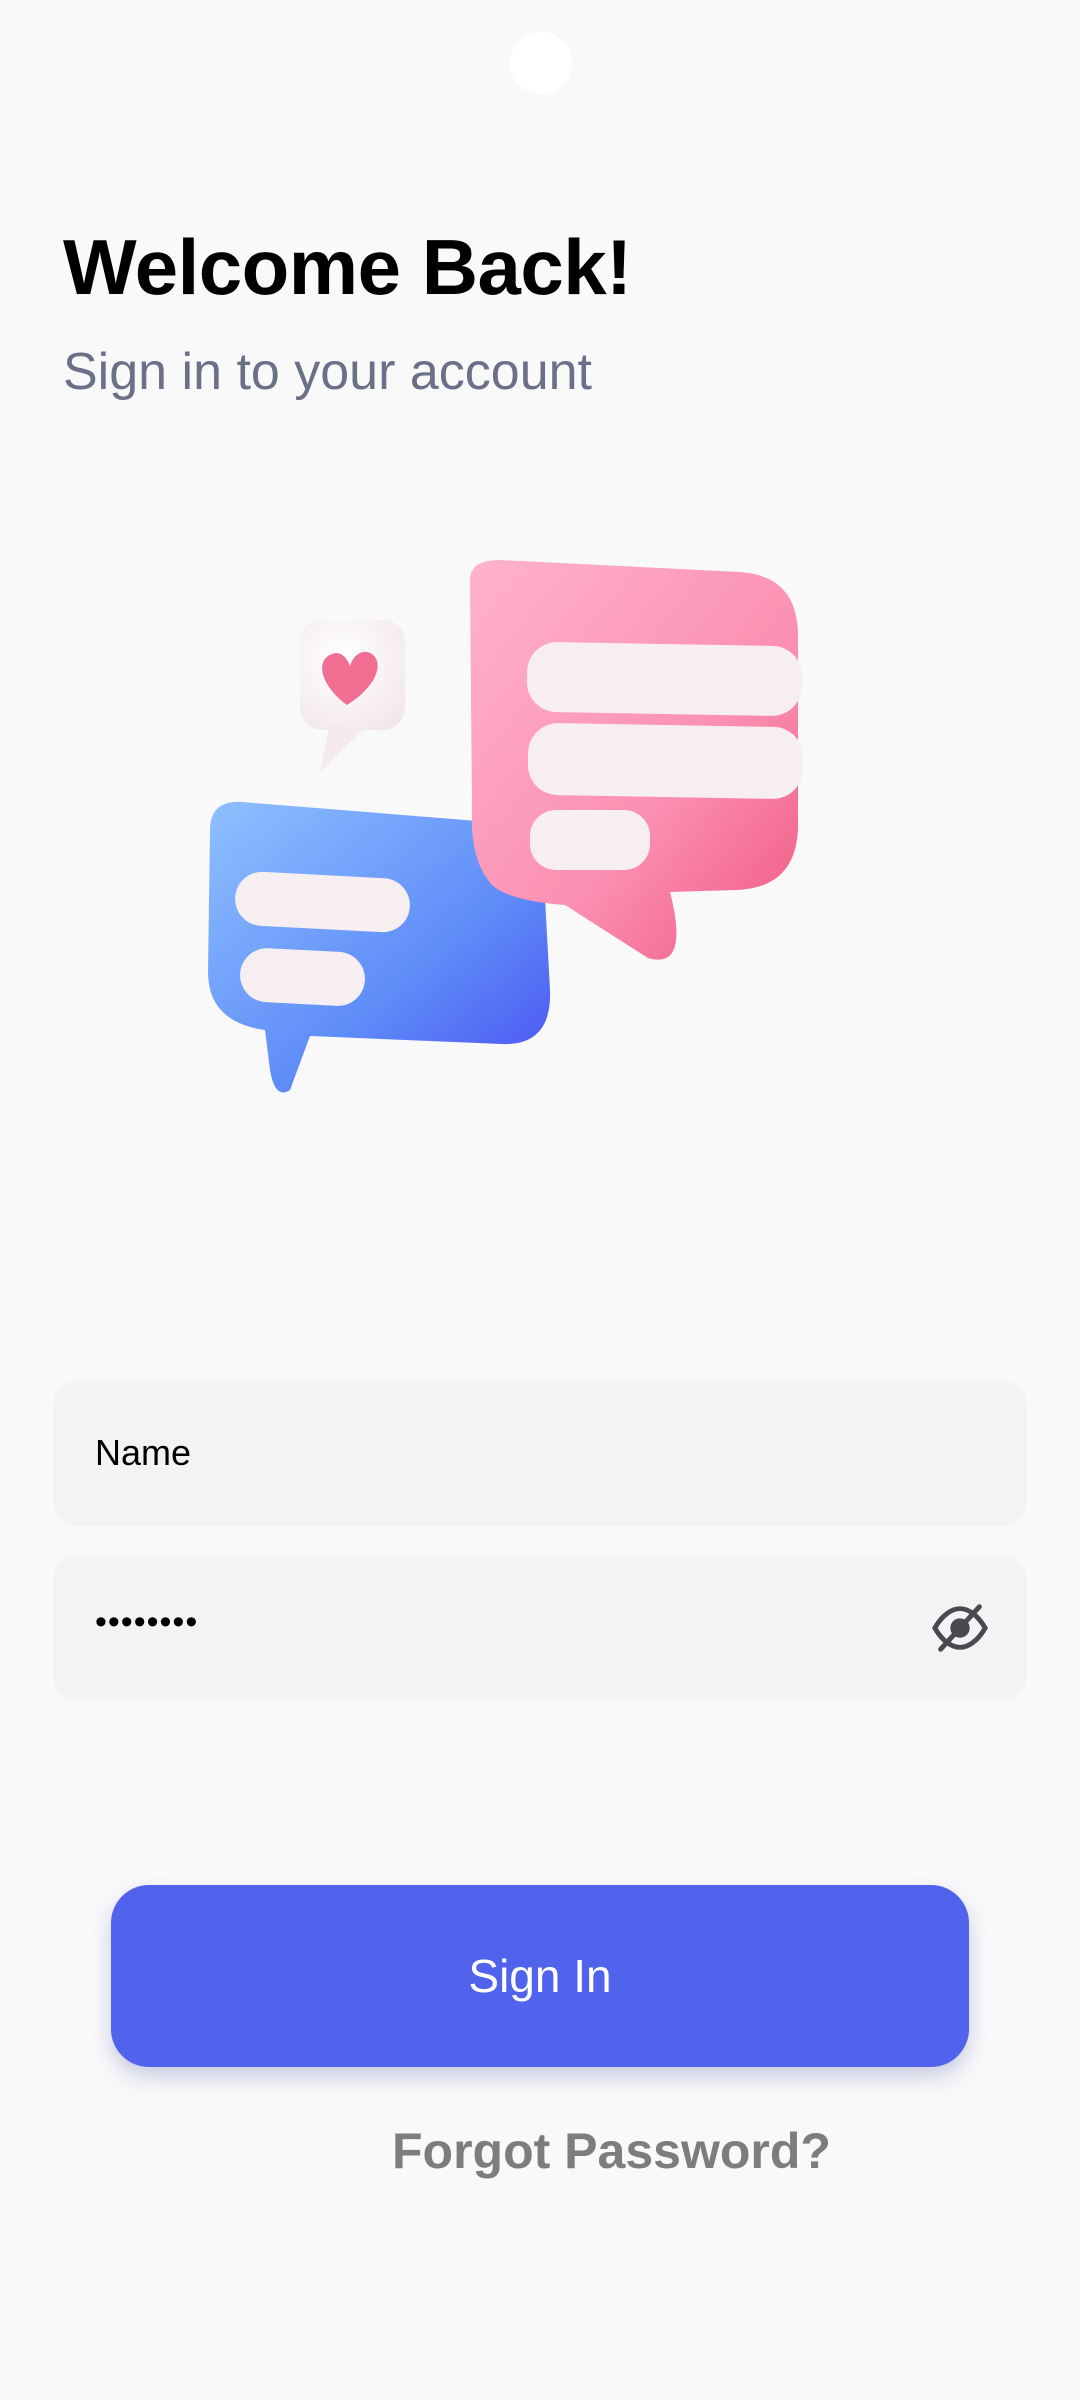 The width and height of the screenshot is (1080, 2400). I want to click on name-field: Name, so click(540, 1453).